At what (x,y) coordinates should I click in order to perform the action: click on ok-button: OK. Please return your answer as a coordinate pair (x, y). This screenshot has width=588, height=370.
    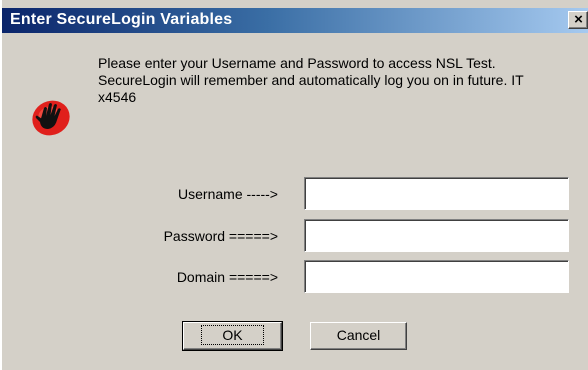
    Looking at the image, I should click on (232, 336).